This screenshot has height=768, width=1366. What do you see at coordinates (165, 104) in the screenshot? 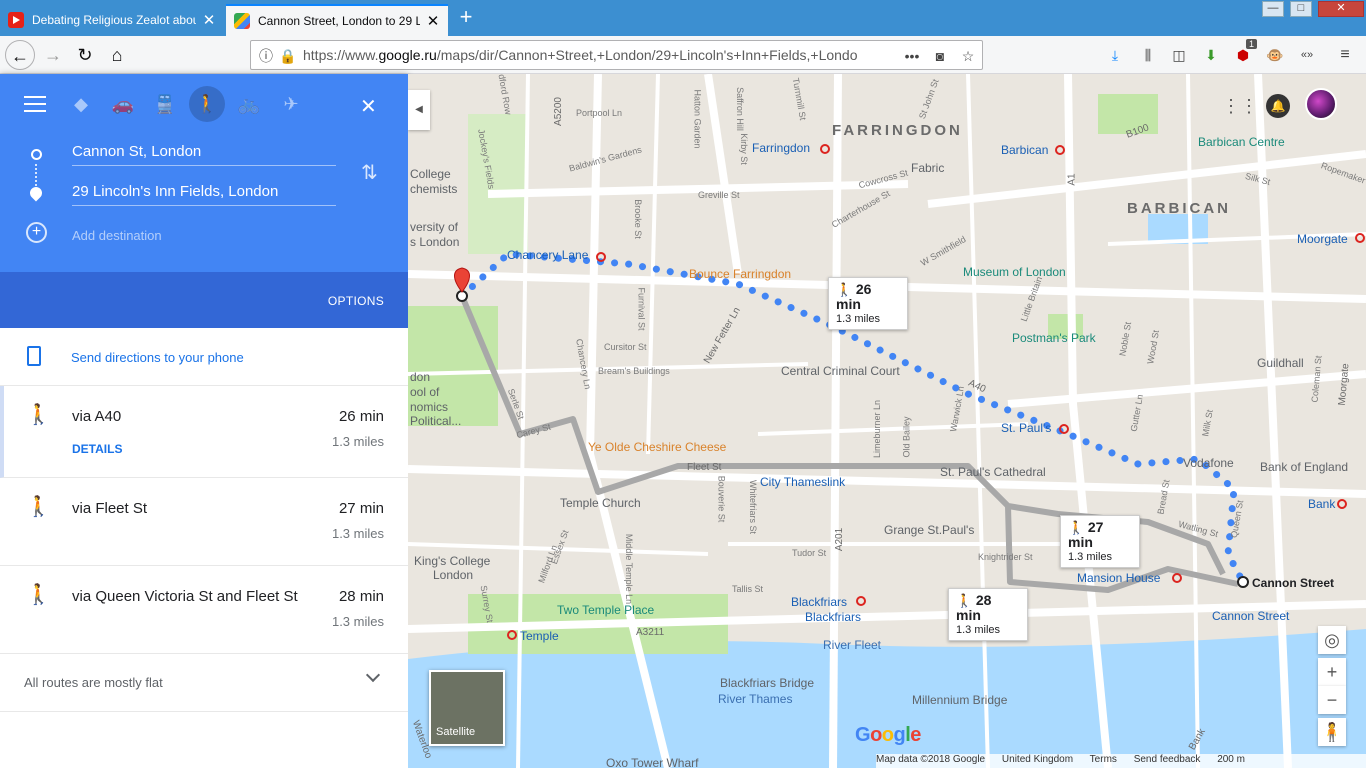
I see `train-icon: 🚆` at bounding box center [165, 104].